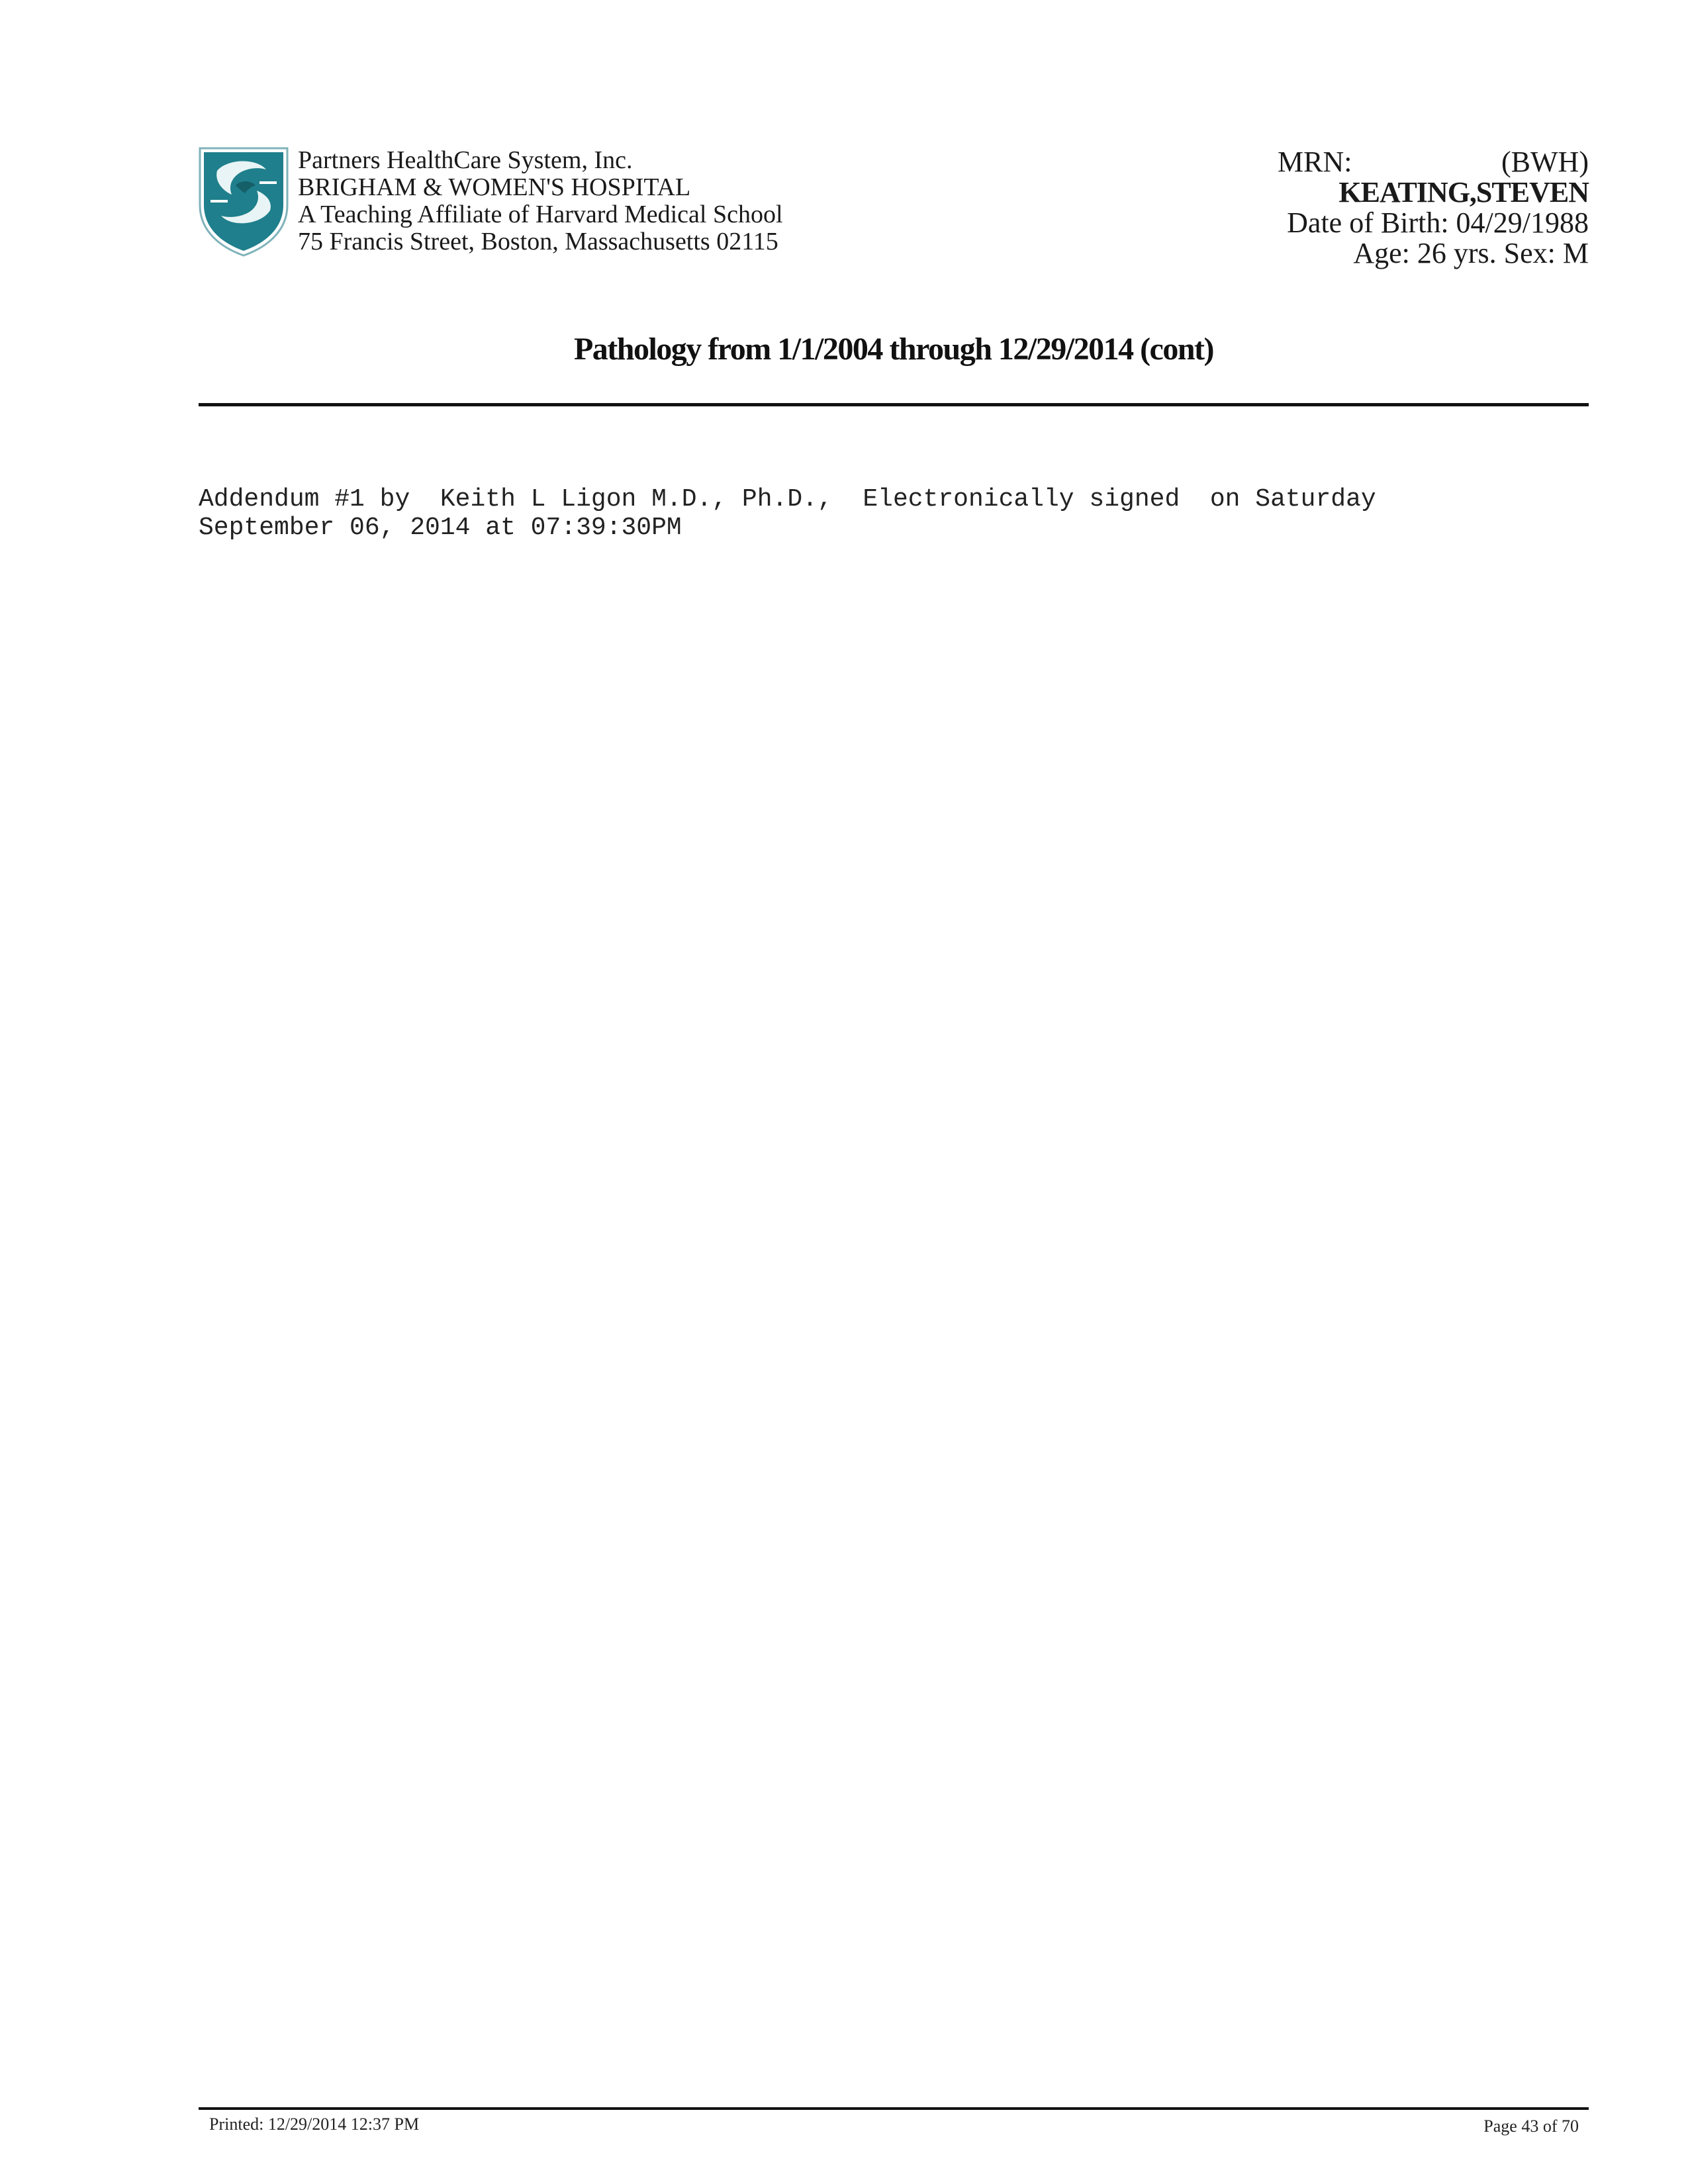 This screenshot has width=1688, height=2184. What do you see at coordinates (1471, 253) in the screenshot?
I see `age-sex: Age: 26 yrs. Sex: M` at bounding box center [1471, 253].